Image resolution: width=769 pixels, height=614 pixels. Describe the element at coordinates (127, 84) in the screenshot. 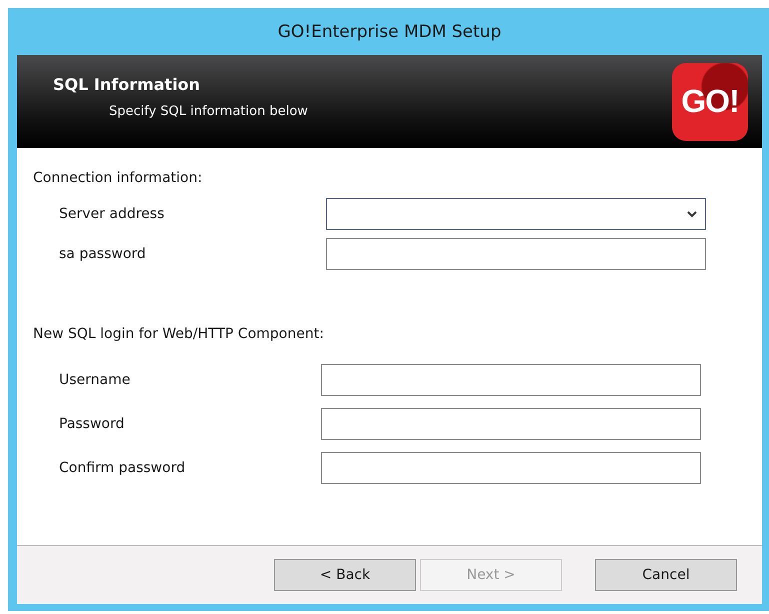

I see `page-title: SQL Information` at that location.